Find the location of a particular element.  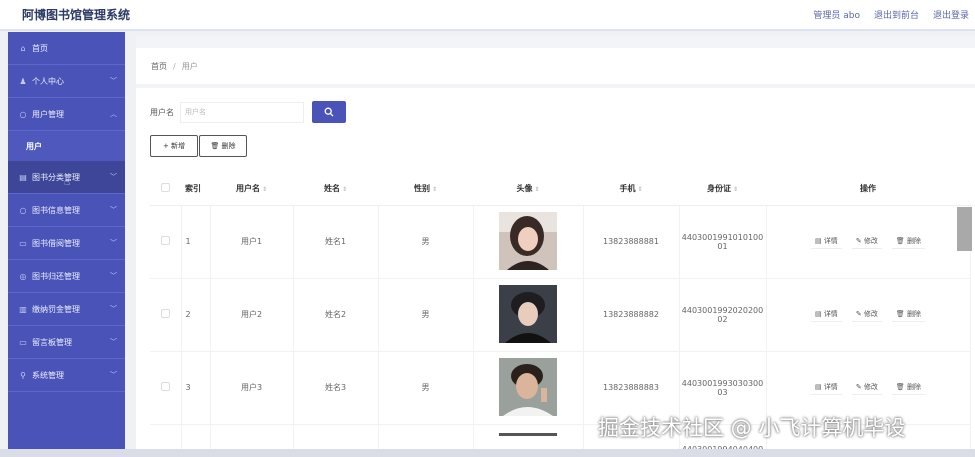

sidebar-item-user-management: ○ 用户管理 ︿ is located at coordinates (66, 114).